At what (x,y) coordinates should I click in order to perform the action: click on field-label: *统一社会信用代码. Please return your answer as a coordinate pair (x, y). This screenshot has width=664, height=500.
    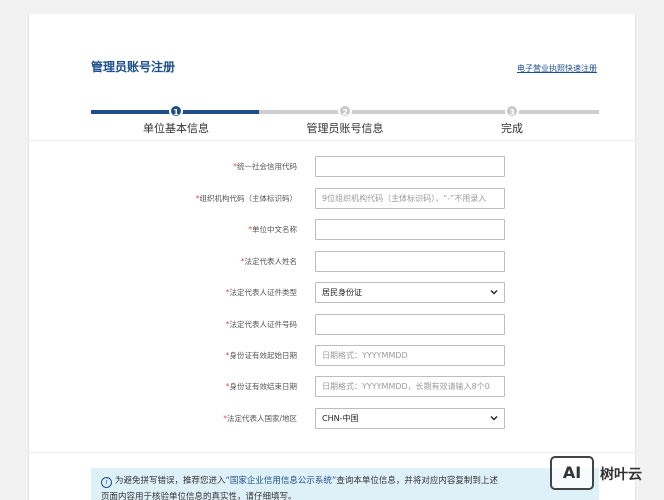
    Looking at the image, I should click on (265, 166).